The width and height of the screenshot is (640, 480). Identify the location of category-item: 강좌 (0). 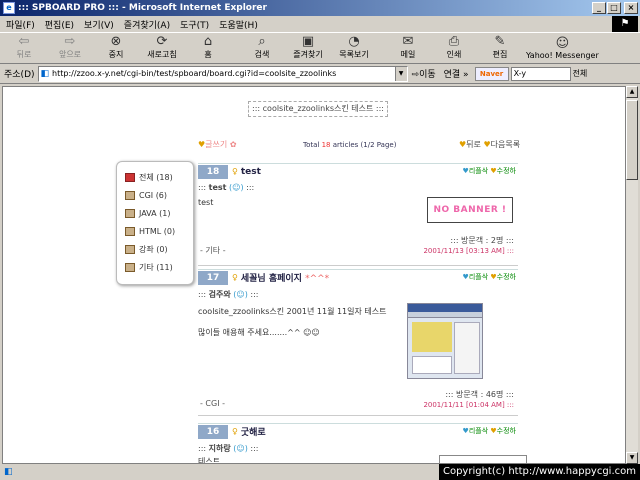
(155, 249).